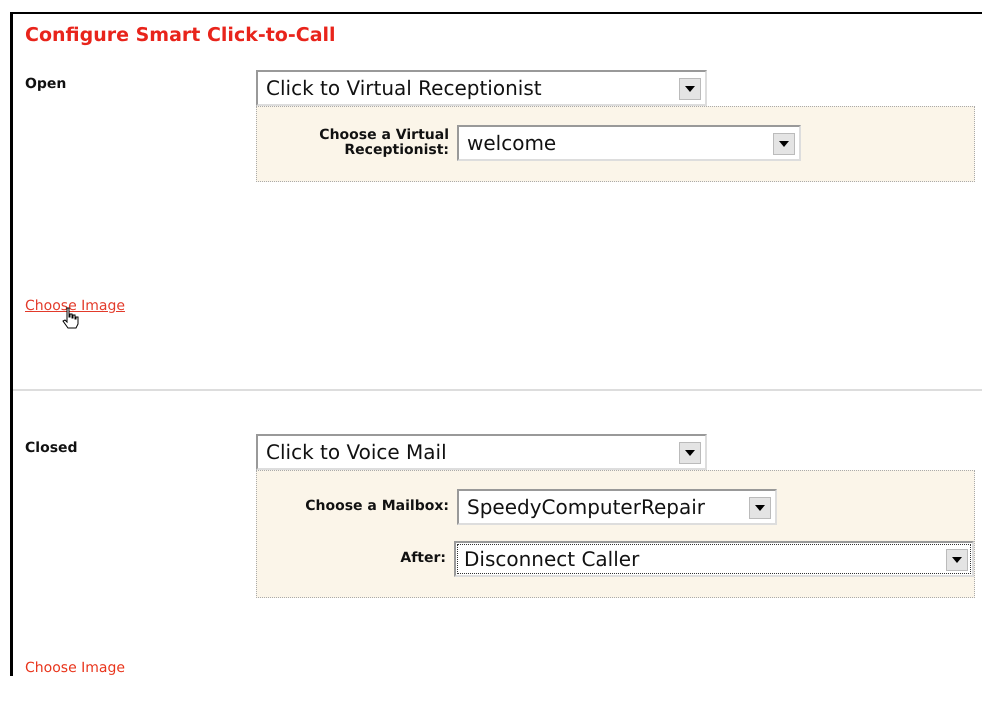 This screenshot has width=982, height=709. What do you see at coordinates (383, 143) in the screenshot?
I see `field-label: Choose a Virtual Receptionist:` at bounding box center [383, 143].